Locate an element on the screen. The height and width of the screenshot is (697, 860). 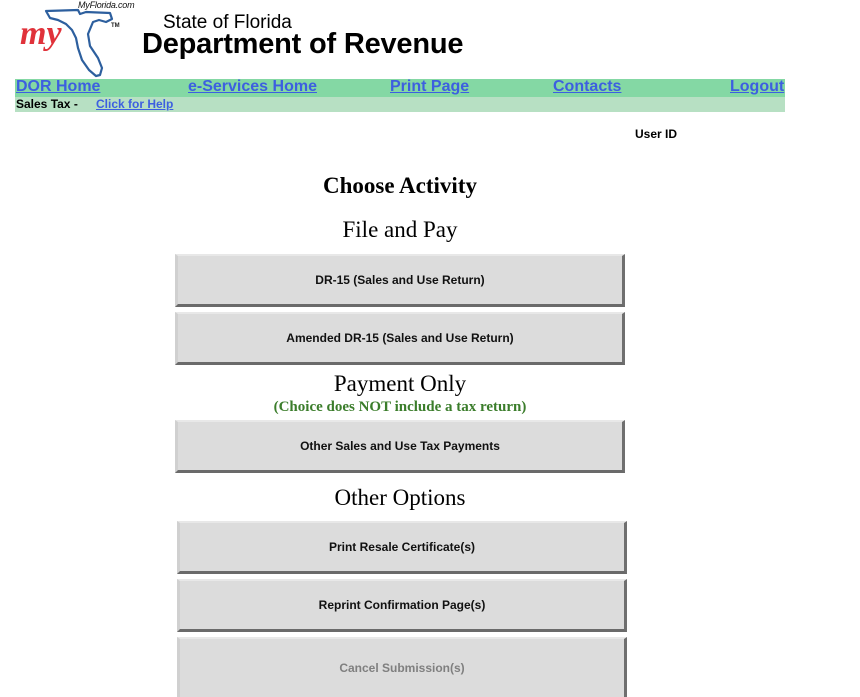
logo-script-text: my is located at coordinates (41, 33).